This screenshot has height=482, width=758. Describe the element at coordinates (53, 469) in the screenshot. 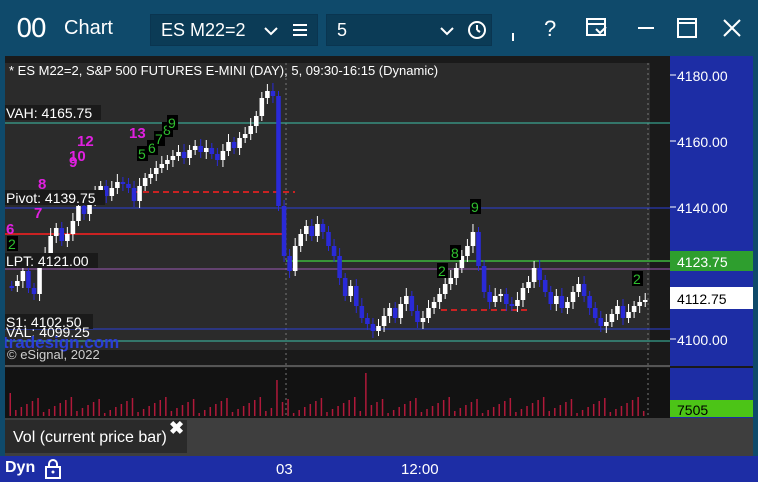

I see `lock-icon` at that location.